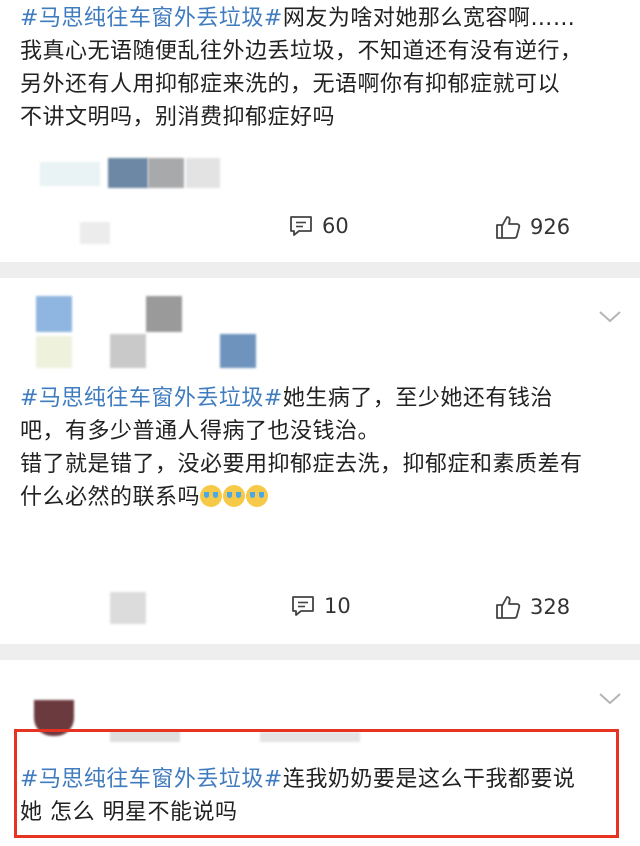 The width and height of the screenshot is (640, 846). I want to click on post-1-line-2: 我真心无语随便乱往外边丢垃圾，不知道还有没有逆行，, so click(301, 51).